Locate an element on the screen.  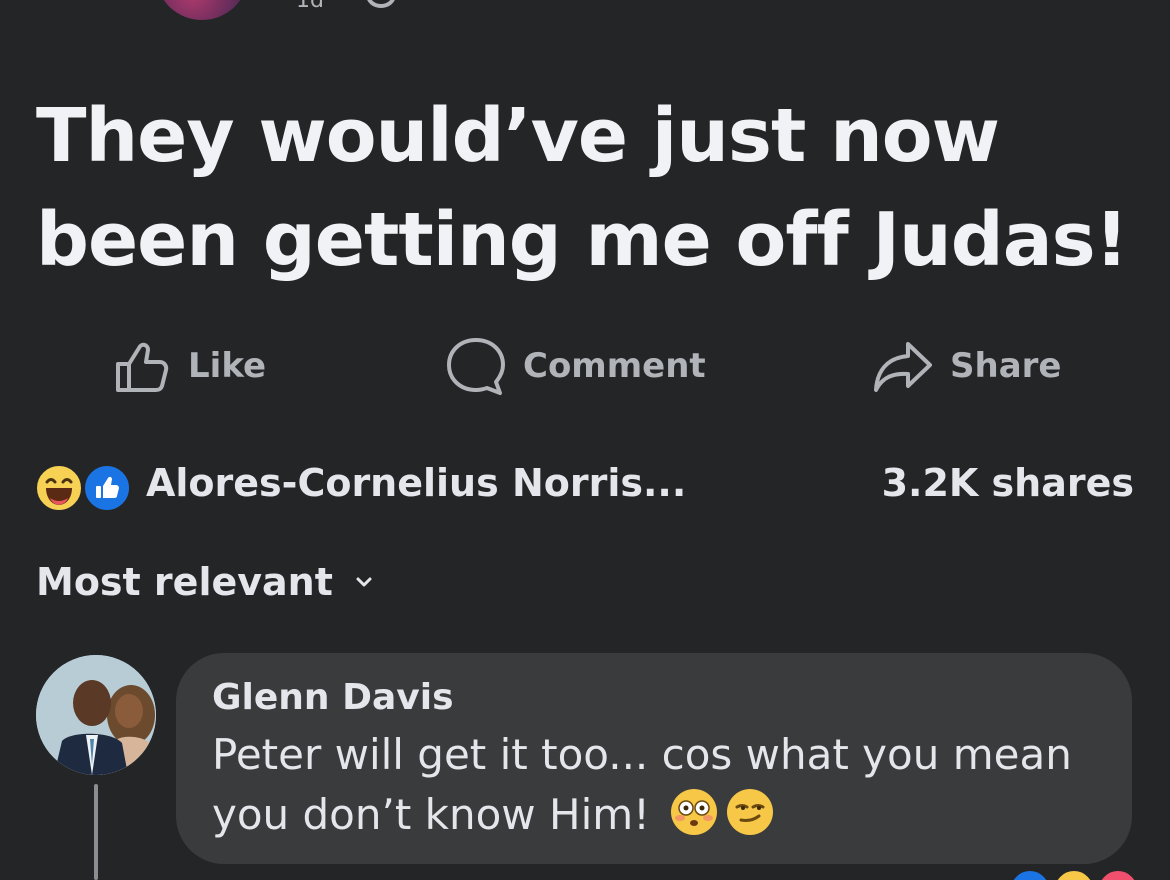
share-count: 3.2K shares is located at coordinates (1008, 483).